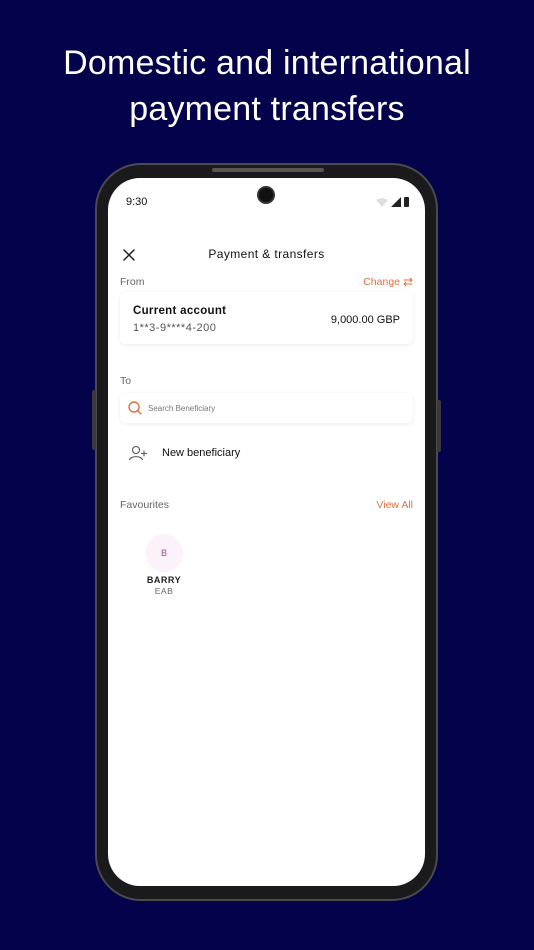  Describe the element at coordinates (135, 408) in the screenshot. I see `search-icon` at that location.